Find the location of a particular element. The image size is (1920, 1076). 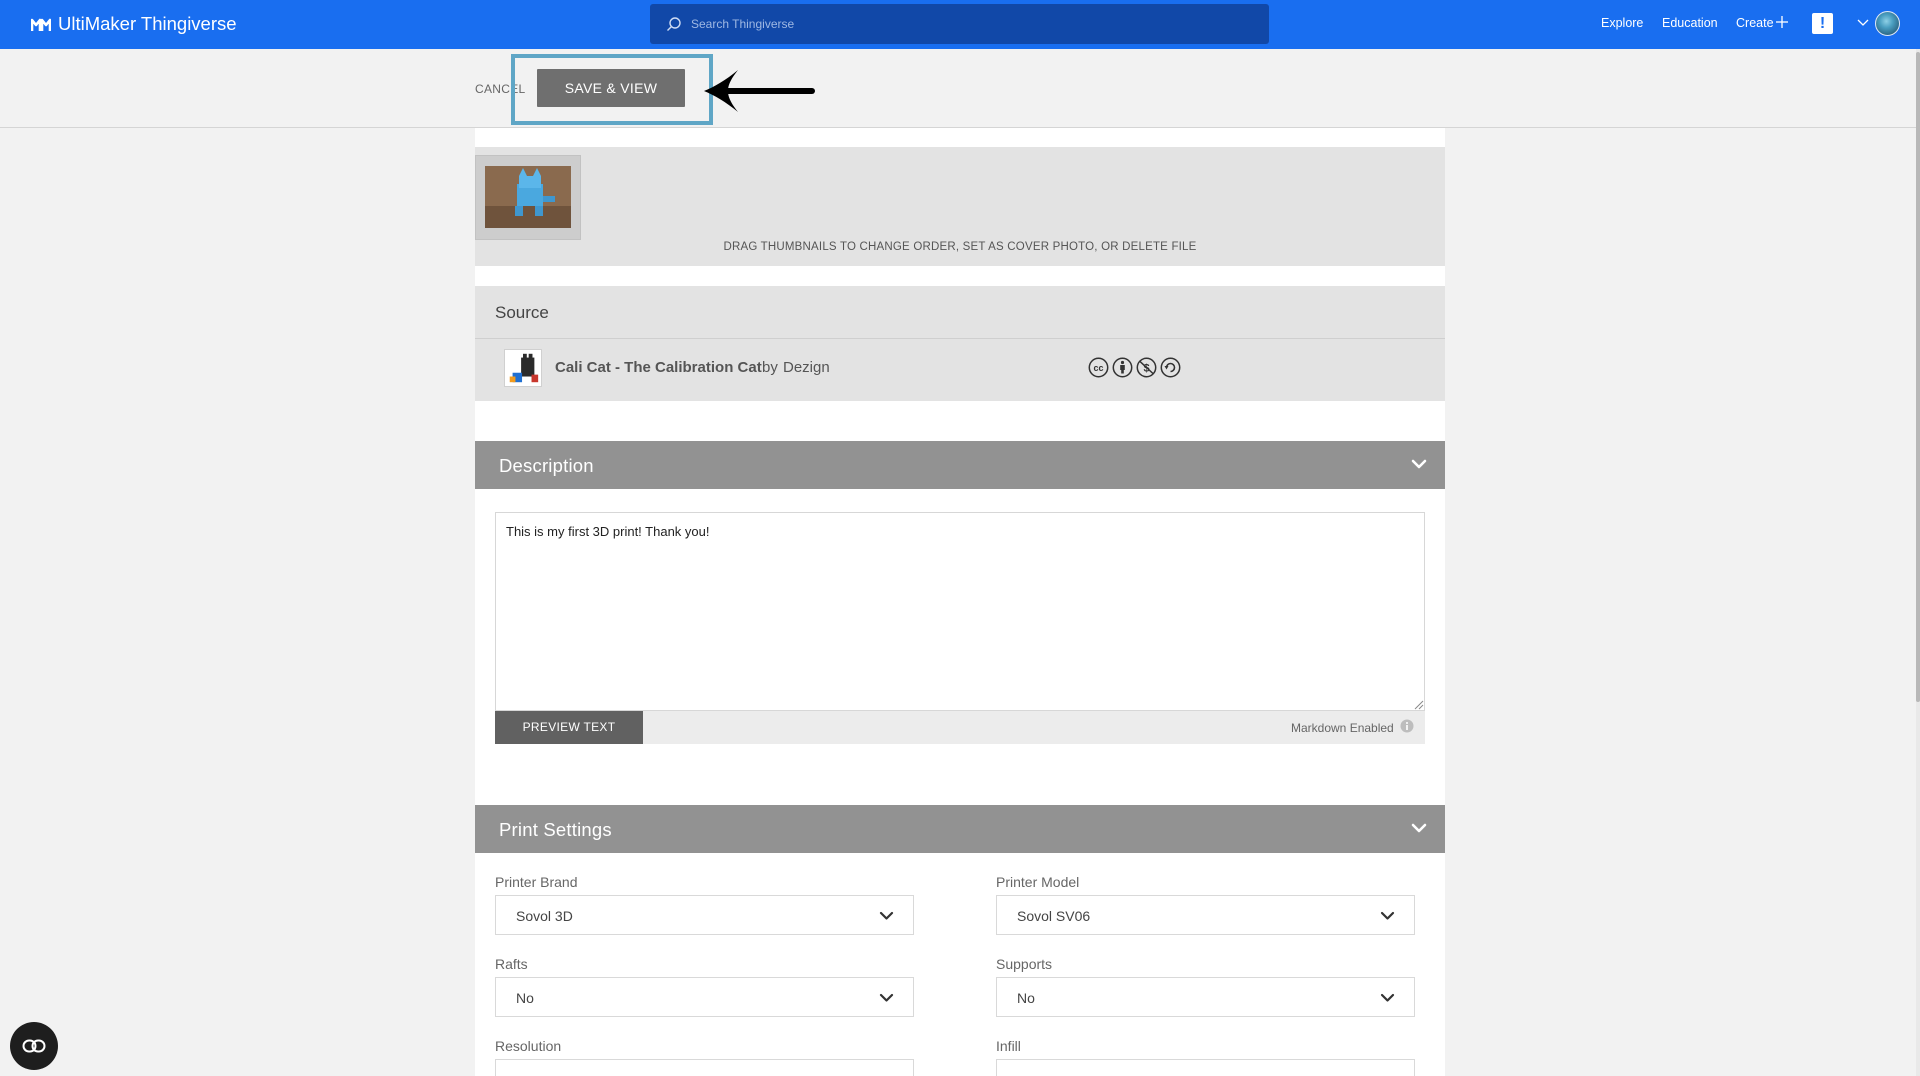

markdown-enabled-label: Markdown Enabled is located at coordinates (1342, 728).